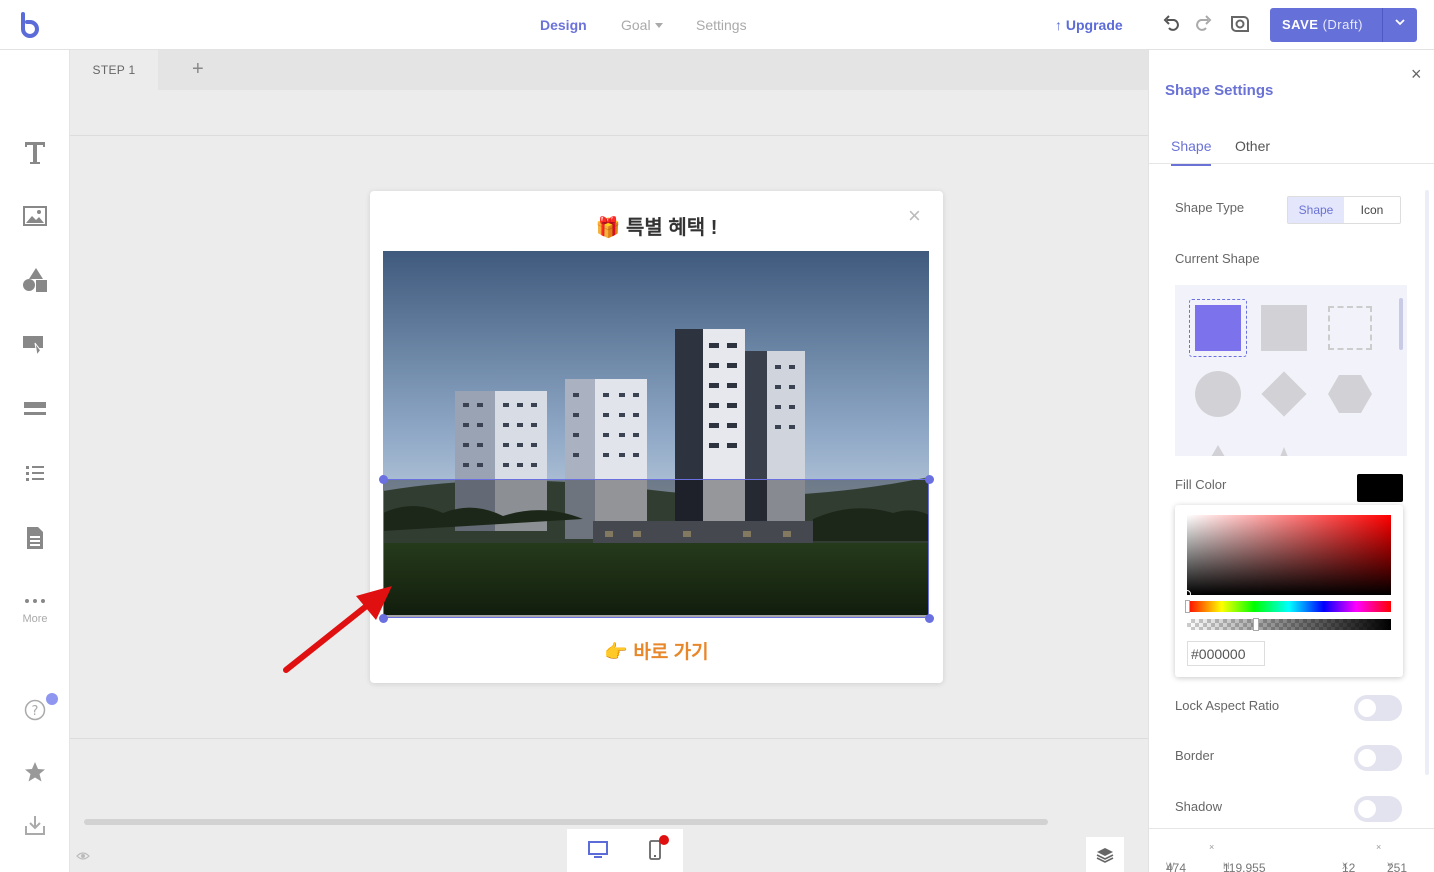 The width and height of the screenshot is (1434, 872). What do you see at coordinates (1244, 866) in the screenshot?
I see `height-value: 119.955` at bounding box center [1244, 866].